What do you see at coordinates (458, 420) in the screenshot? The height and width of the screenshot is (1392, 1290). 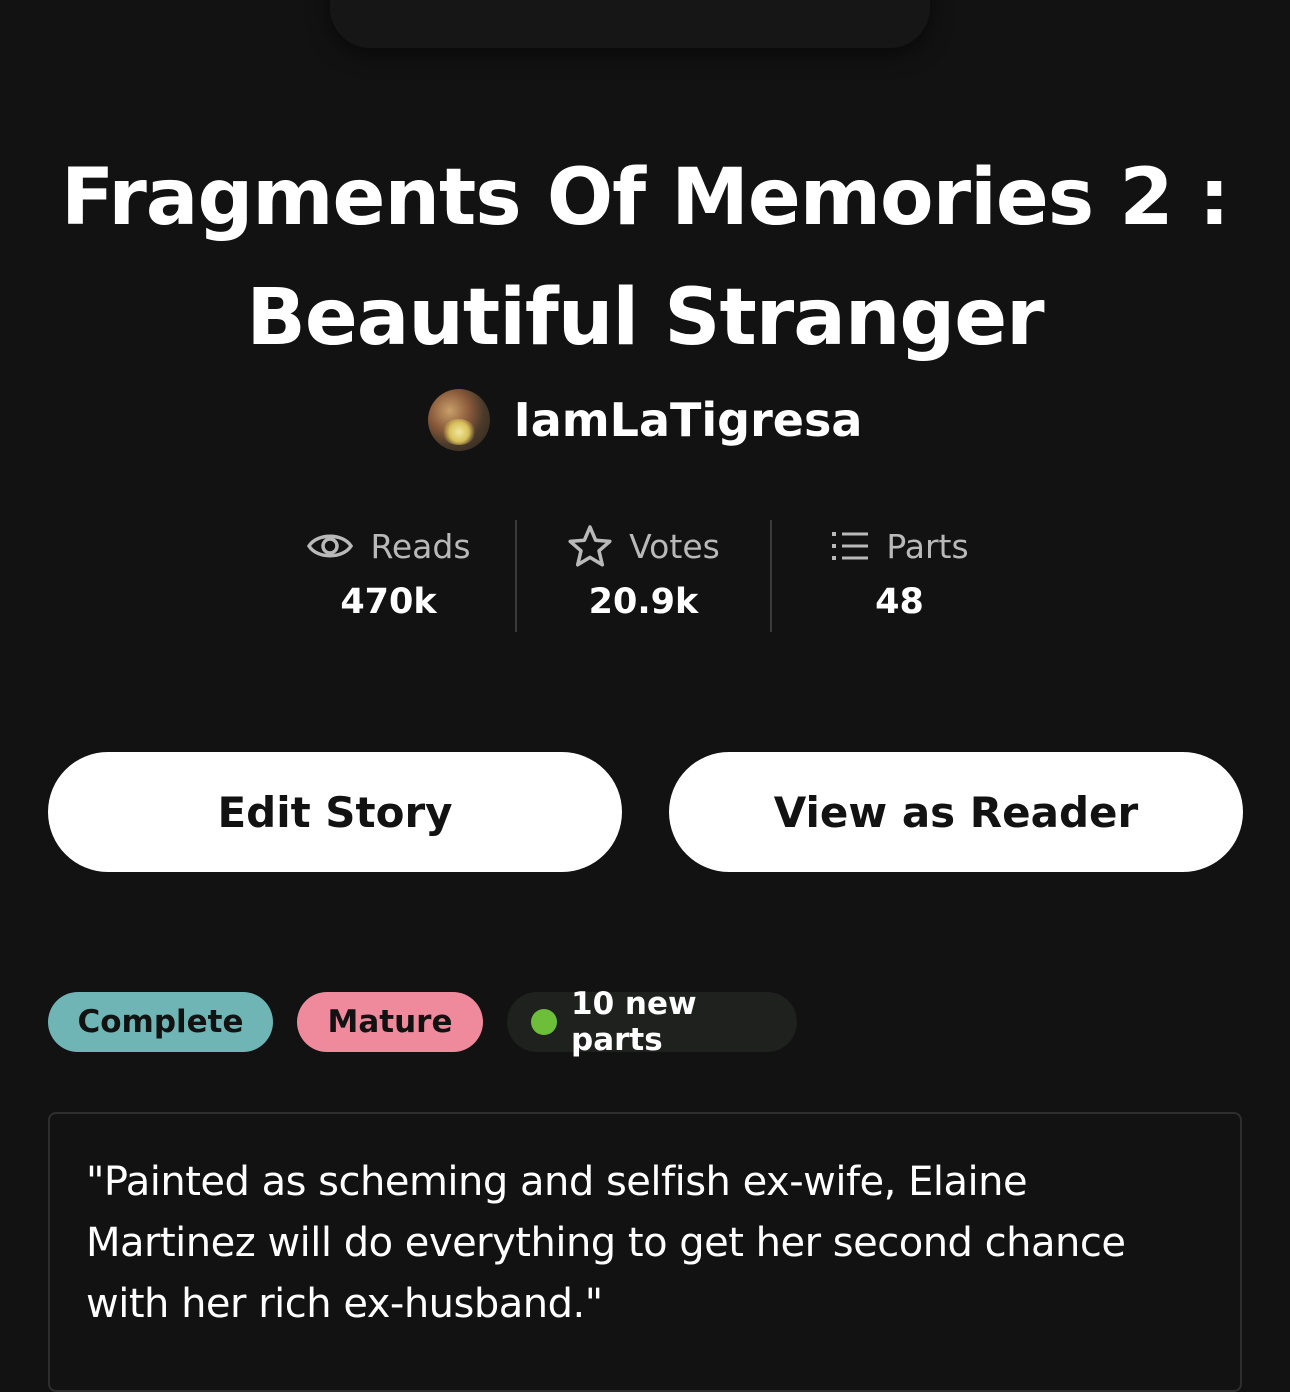 I see `author-avatar` at bounding box center [458, 420].